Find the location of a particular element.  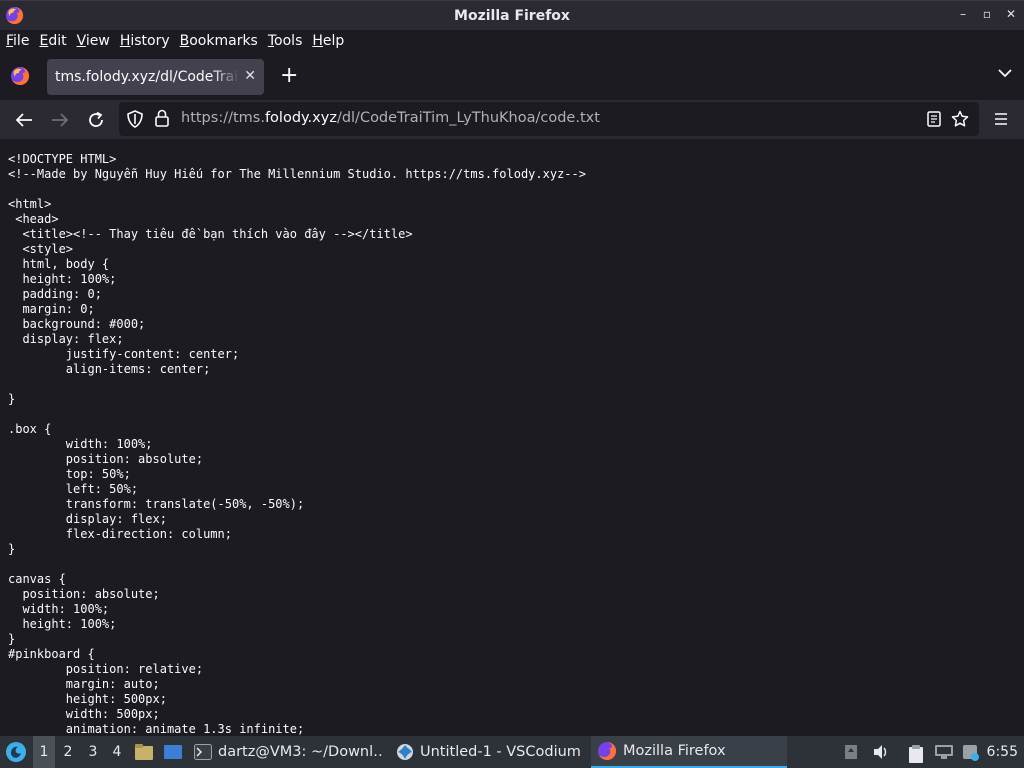

reload-icon is located at coordinates (96, 119).